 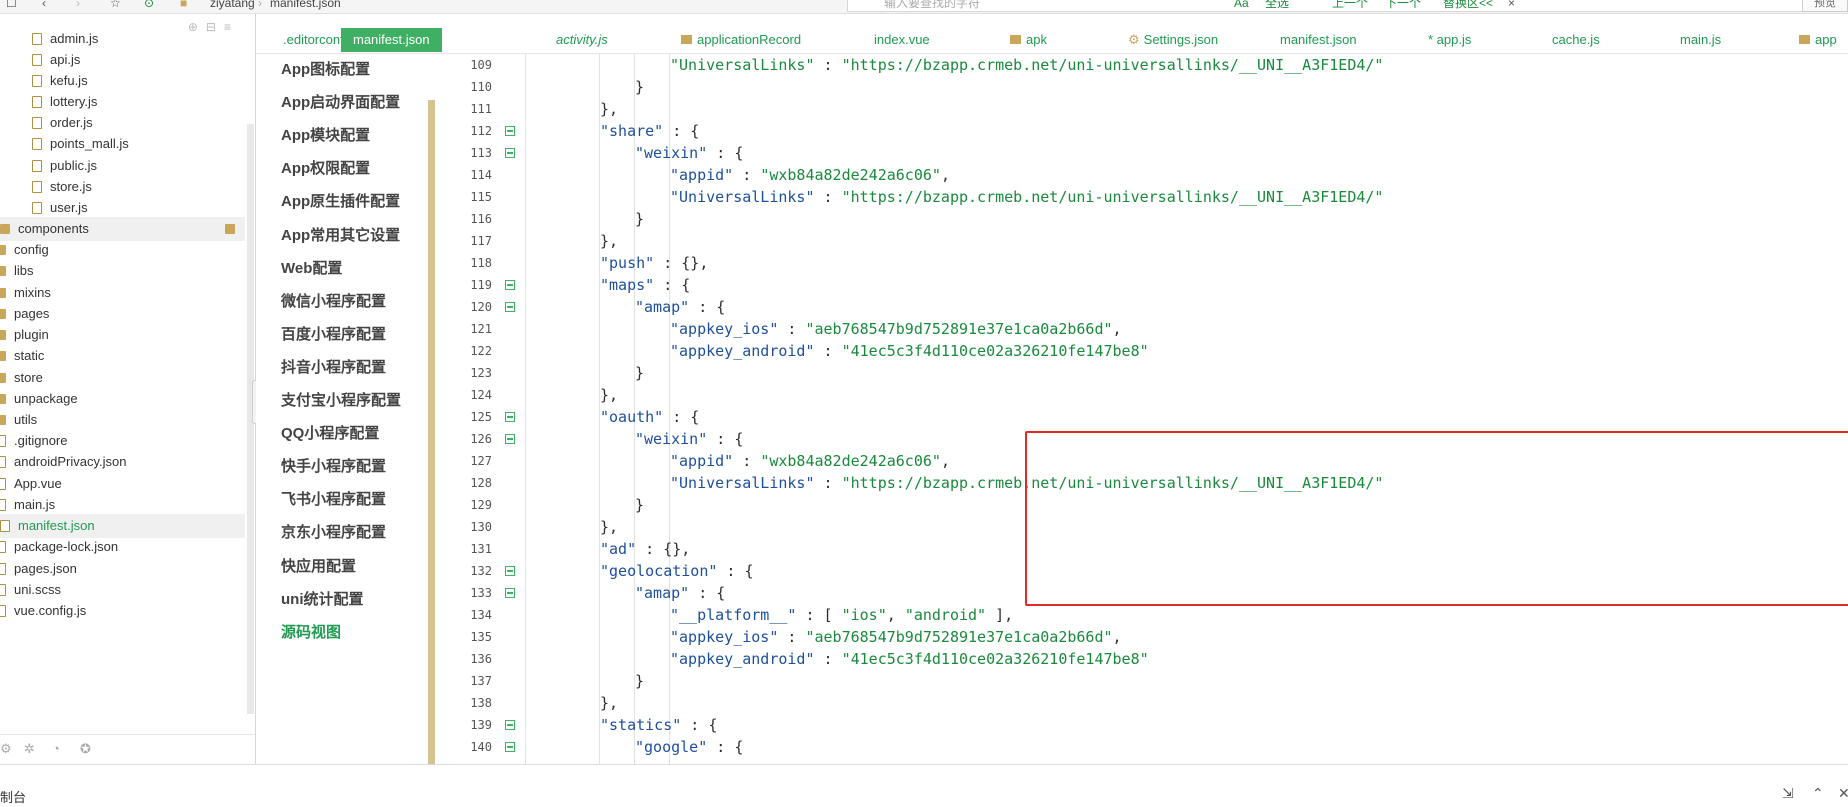 What do you see at coordinates (122, 271) in the screenshot?
I see `tree-item-libs: libs` at bounding box center [122, 271].